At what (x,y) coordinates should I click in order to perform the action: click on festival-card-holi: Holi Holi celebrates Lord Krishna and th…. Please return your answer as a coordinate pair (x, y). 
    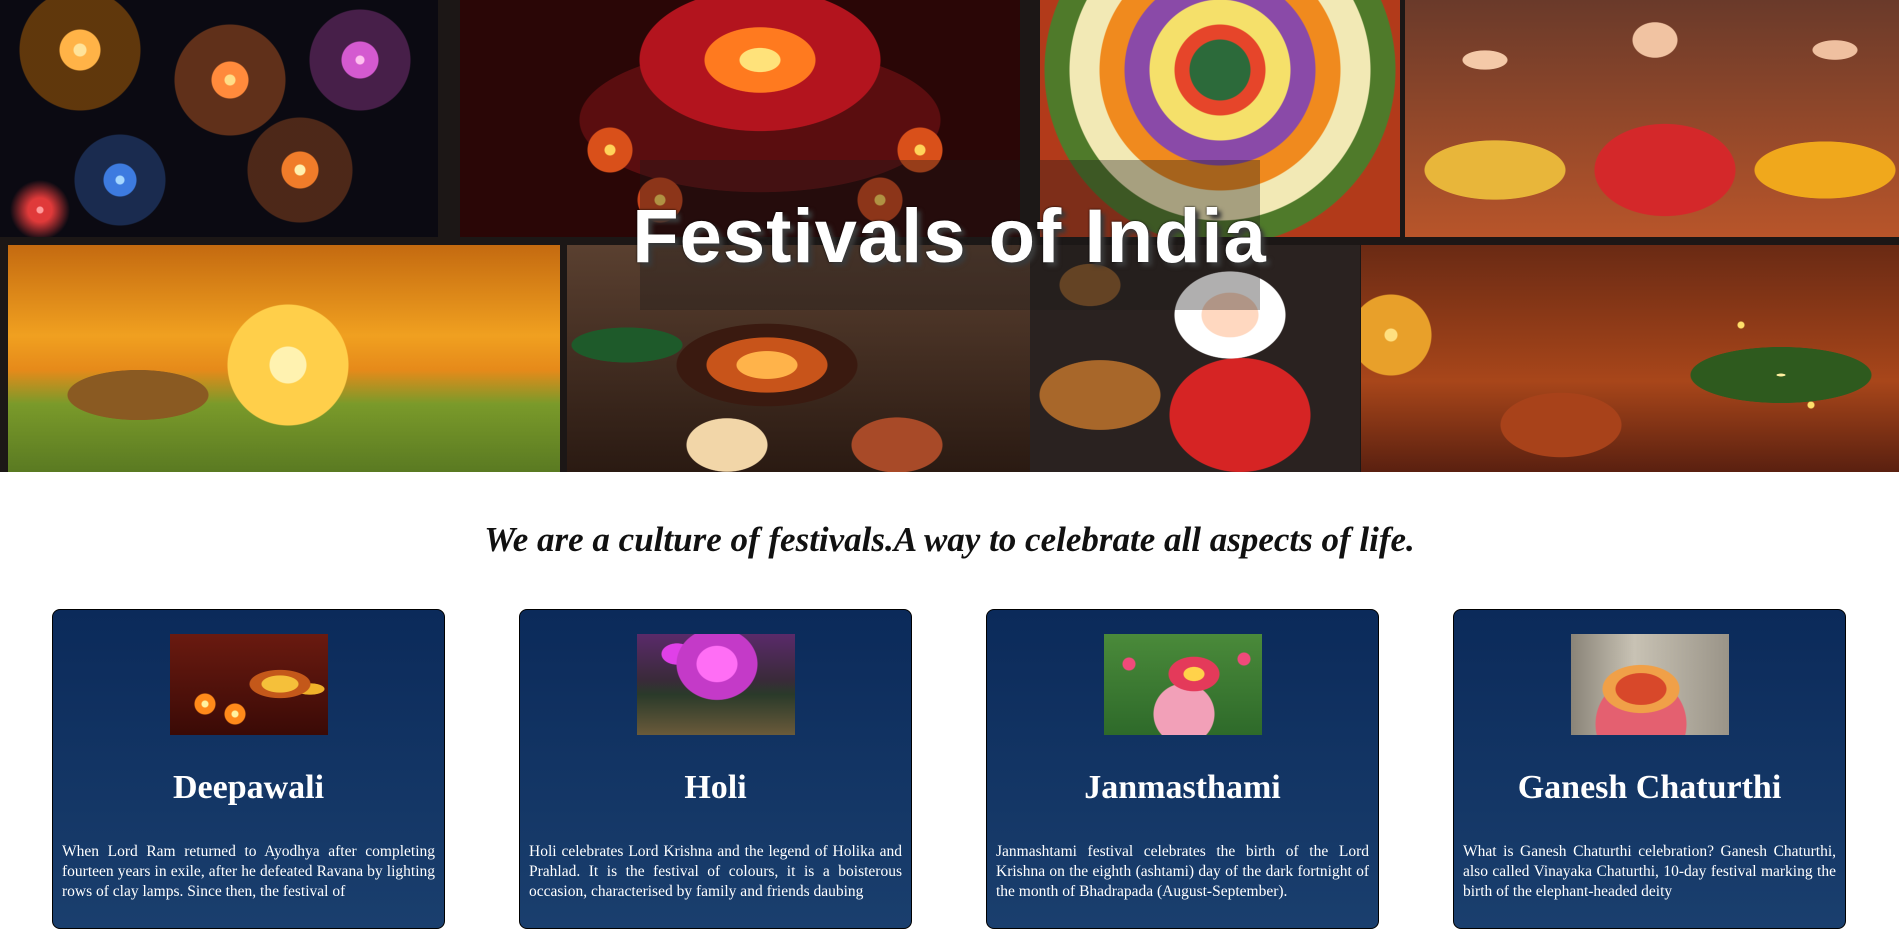
    Looking at the image, I should click on (715, 769).